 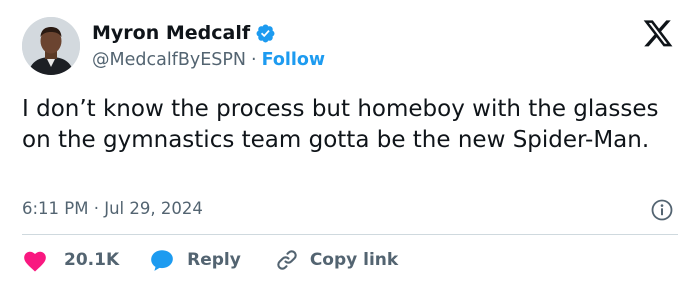 I want to click on info-icon, so click(x=662, y=210).